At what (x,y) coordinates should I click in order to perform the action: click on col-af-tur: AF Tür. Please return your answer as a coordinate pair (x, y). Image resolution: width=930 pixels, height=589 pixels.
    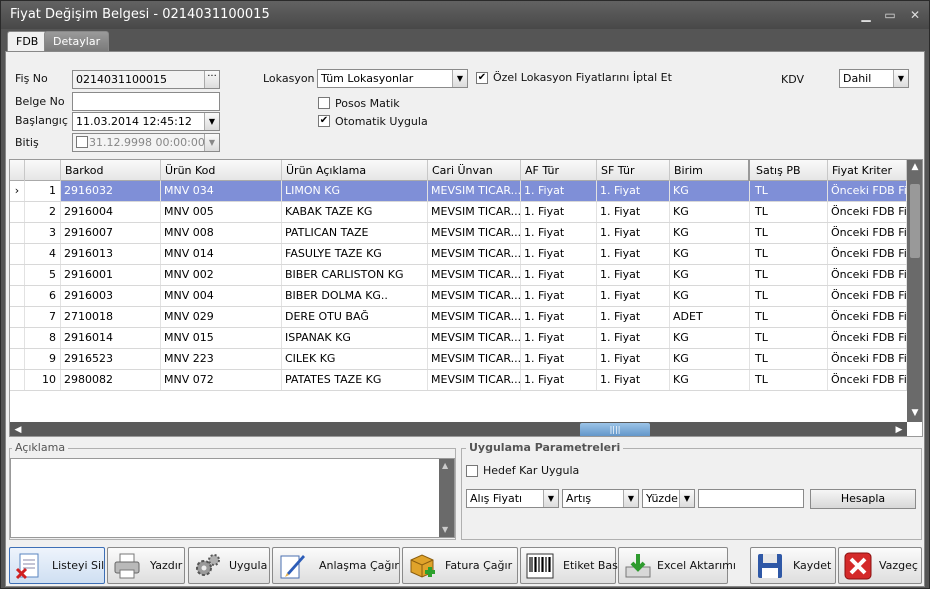
    Looking at the image, I should click on (559, 170).